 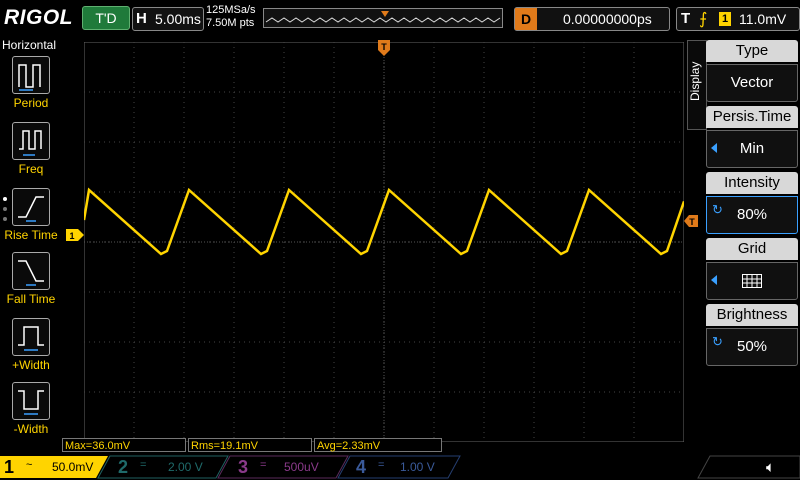 What do you see at coordinates (752, 315) in the screenshot?
I see `brightness-label: Brightness` at bounding box center [752, 315].